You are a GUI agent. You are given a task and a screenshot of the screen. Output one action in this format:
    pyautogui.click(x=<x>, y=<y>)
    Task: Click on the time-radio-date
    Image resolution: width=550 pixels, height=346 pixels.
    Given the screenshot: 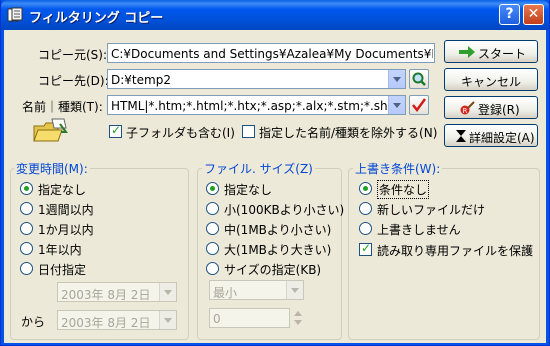 What is the action you would take?
    pyautogui.click(x=26, y=268)
    